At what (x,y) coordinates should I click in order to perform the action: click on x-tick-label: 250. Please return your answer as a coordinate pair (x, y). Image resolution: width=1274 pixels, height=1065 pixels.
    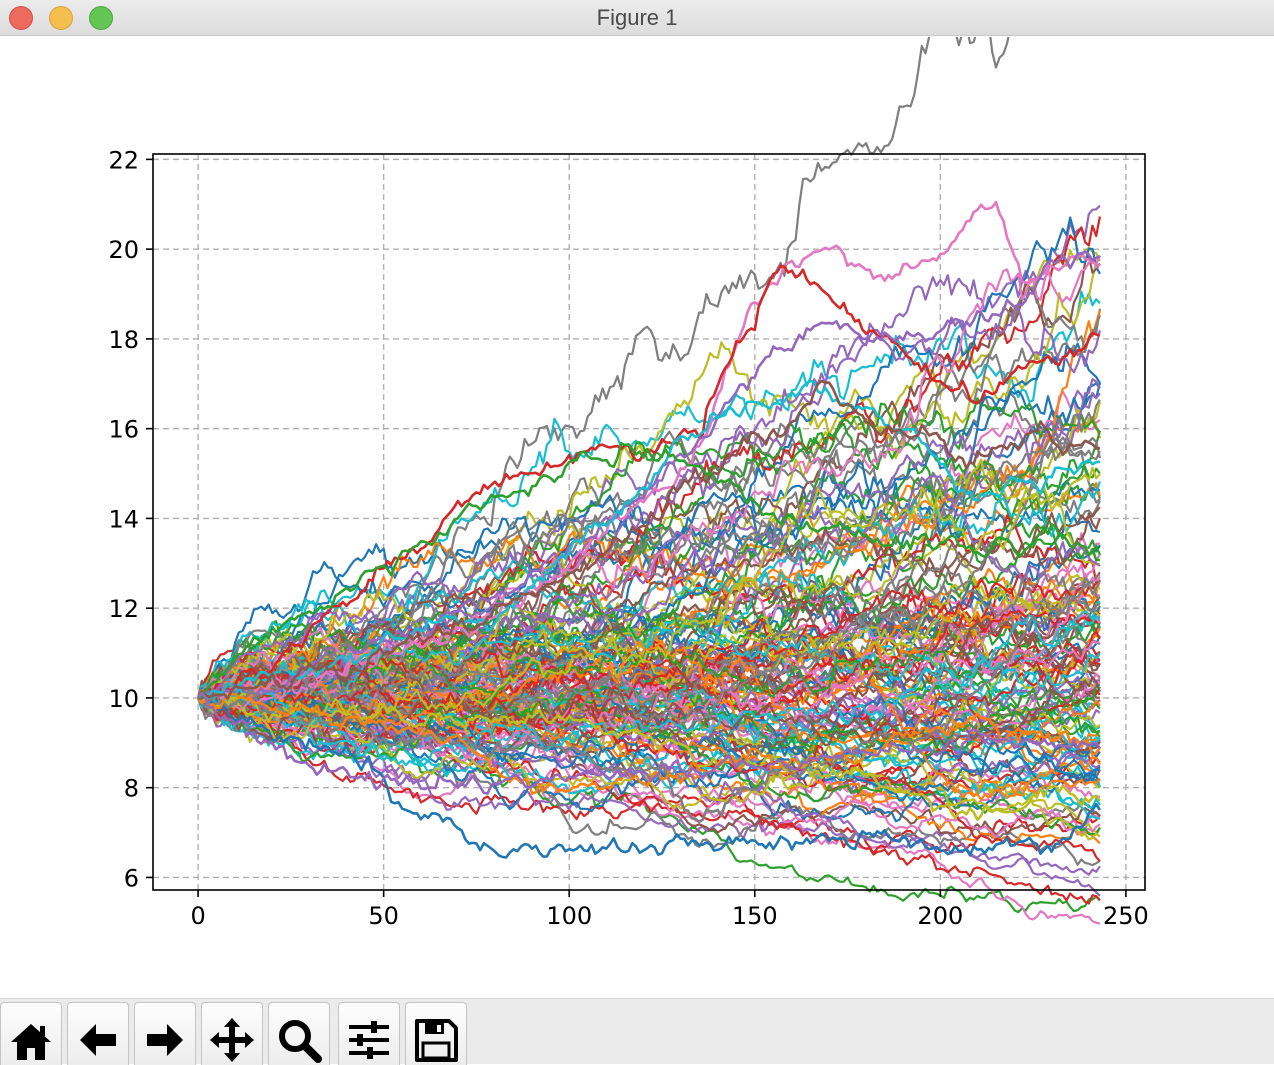
    Looking at the image, I should click on (1126, 916).